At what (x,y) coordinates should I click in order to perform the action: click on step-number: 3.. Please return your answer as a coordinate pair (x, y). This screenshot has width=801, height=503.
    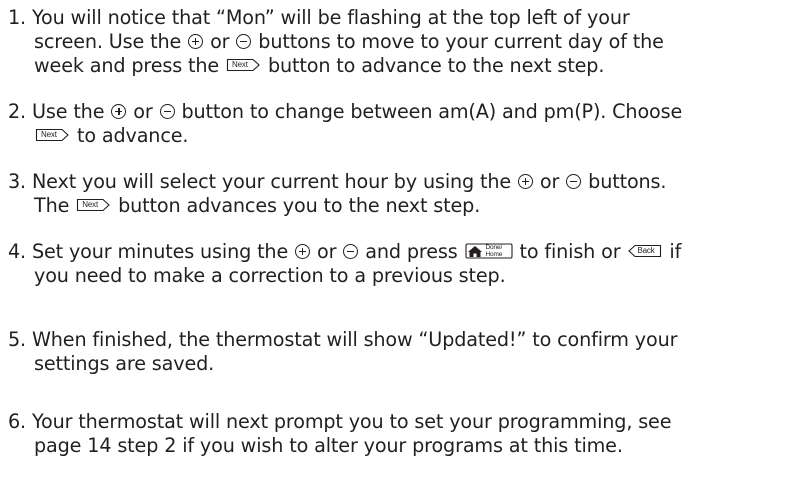
    Looking at the image, I should click on (17, 181).